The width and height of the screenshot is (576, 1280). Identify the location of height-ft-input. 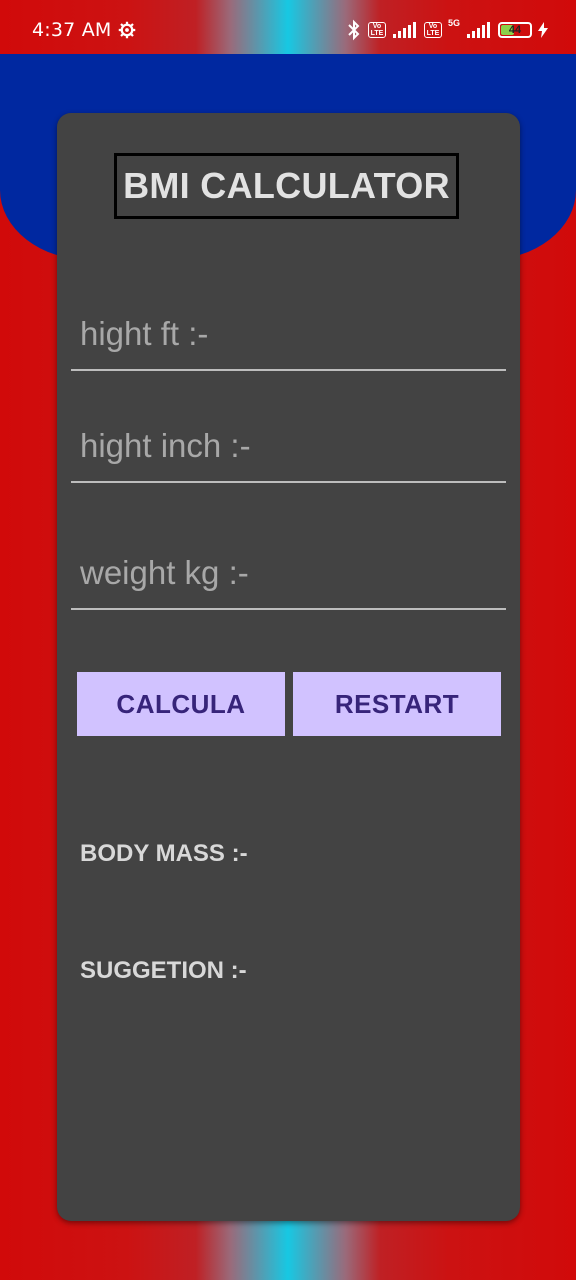
(285, 334).